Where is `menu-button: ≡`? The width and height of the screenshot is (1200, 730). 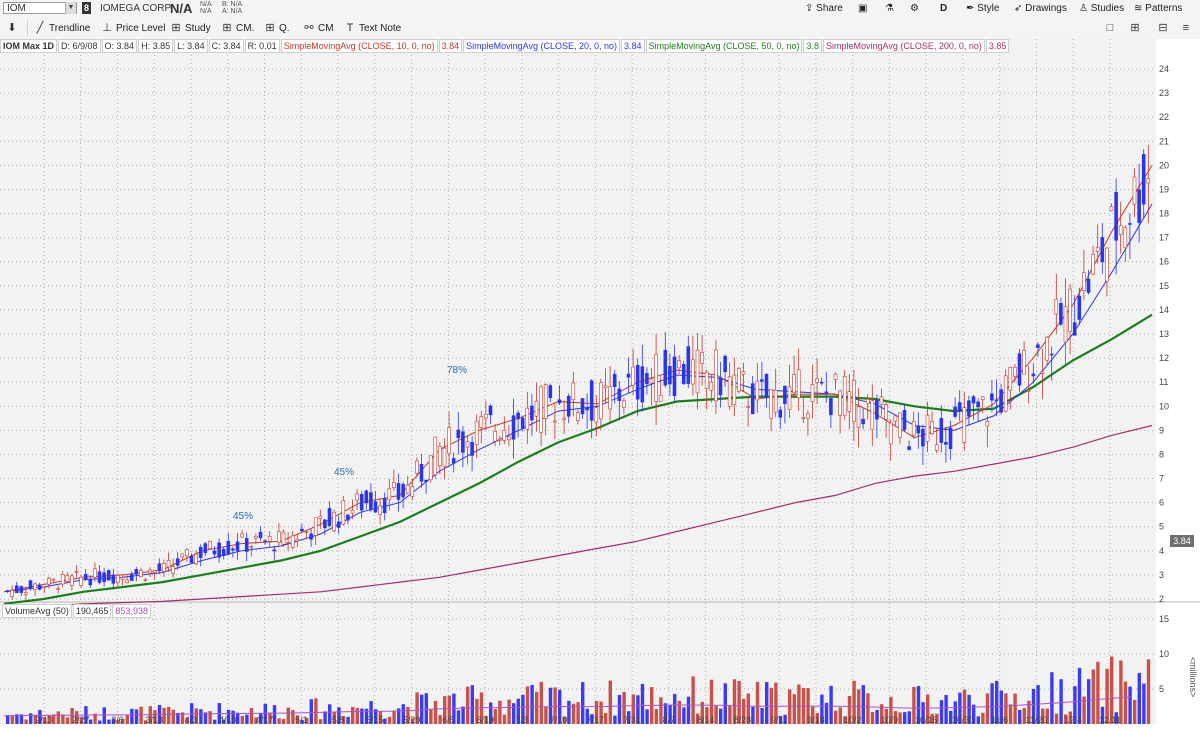
menu-button: ≡ is located at coordinates (1187, 28).